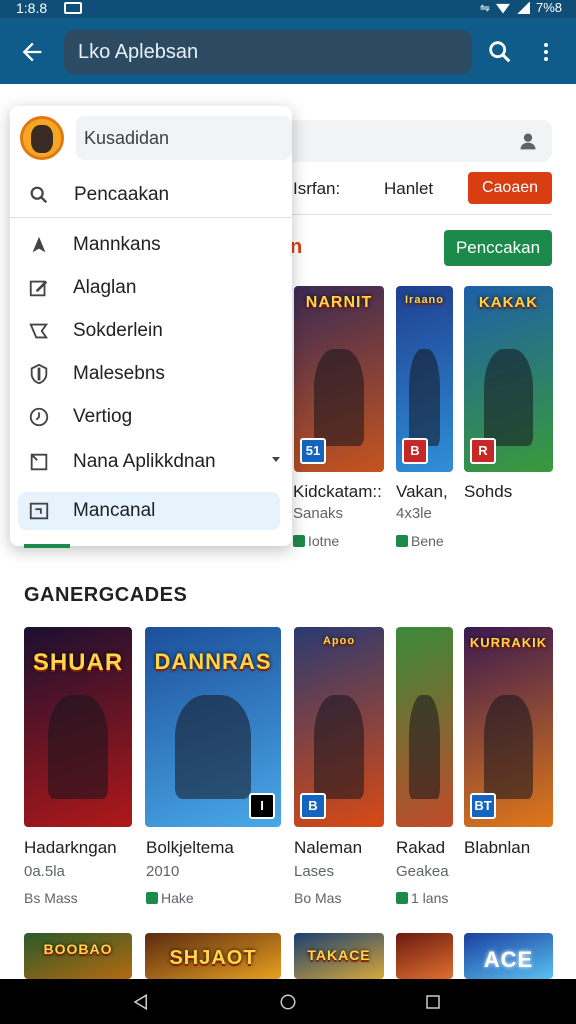  What do you see at coordinates (149, 288) in the screenshot?
I see `drawer-item-2: Alaglan` at bounding box center [149, 288].